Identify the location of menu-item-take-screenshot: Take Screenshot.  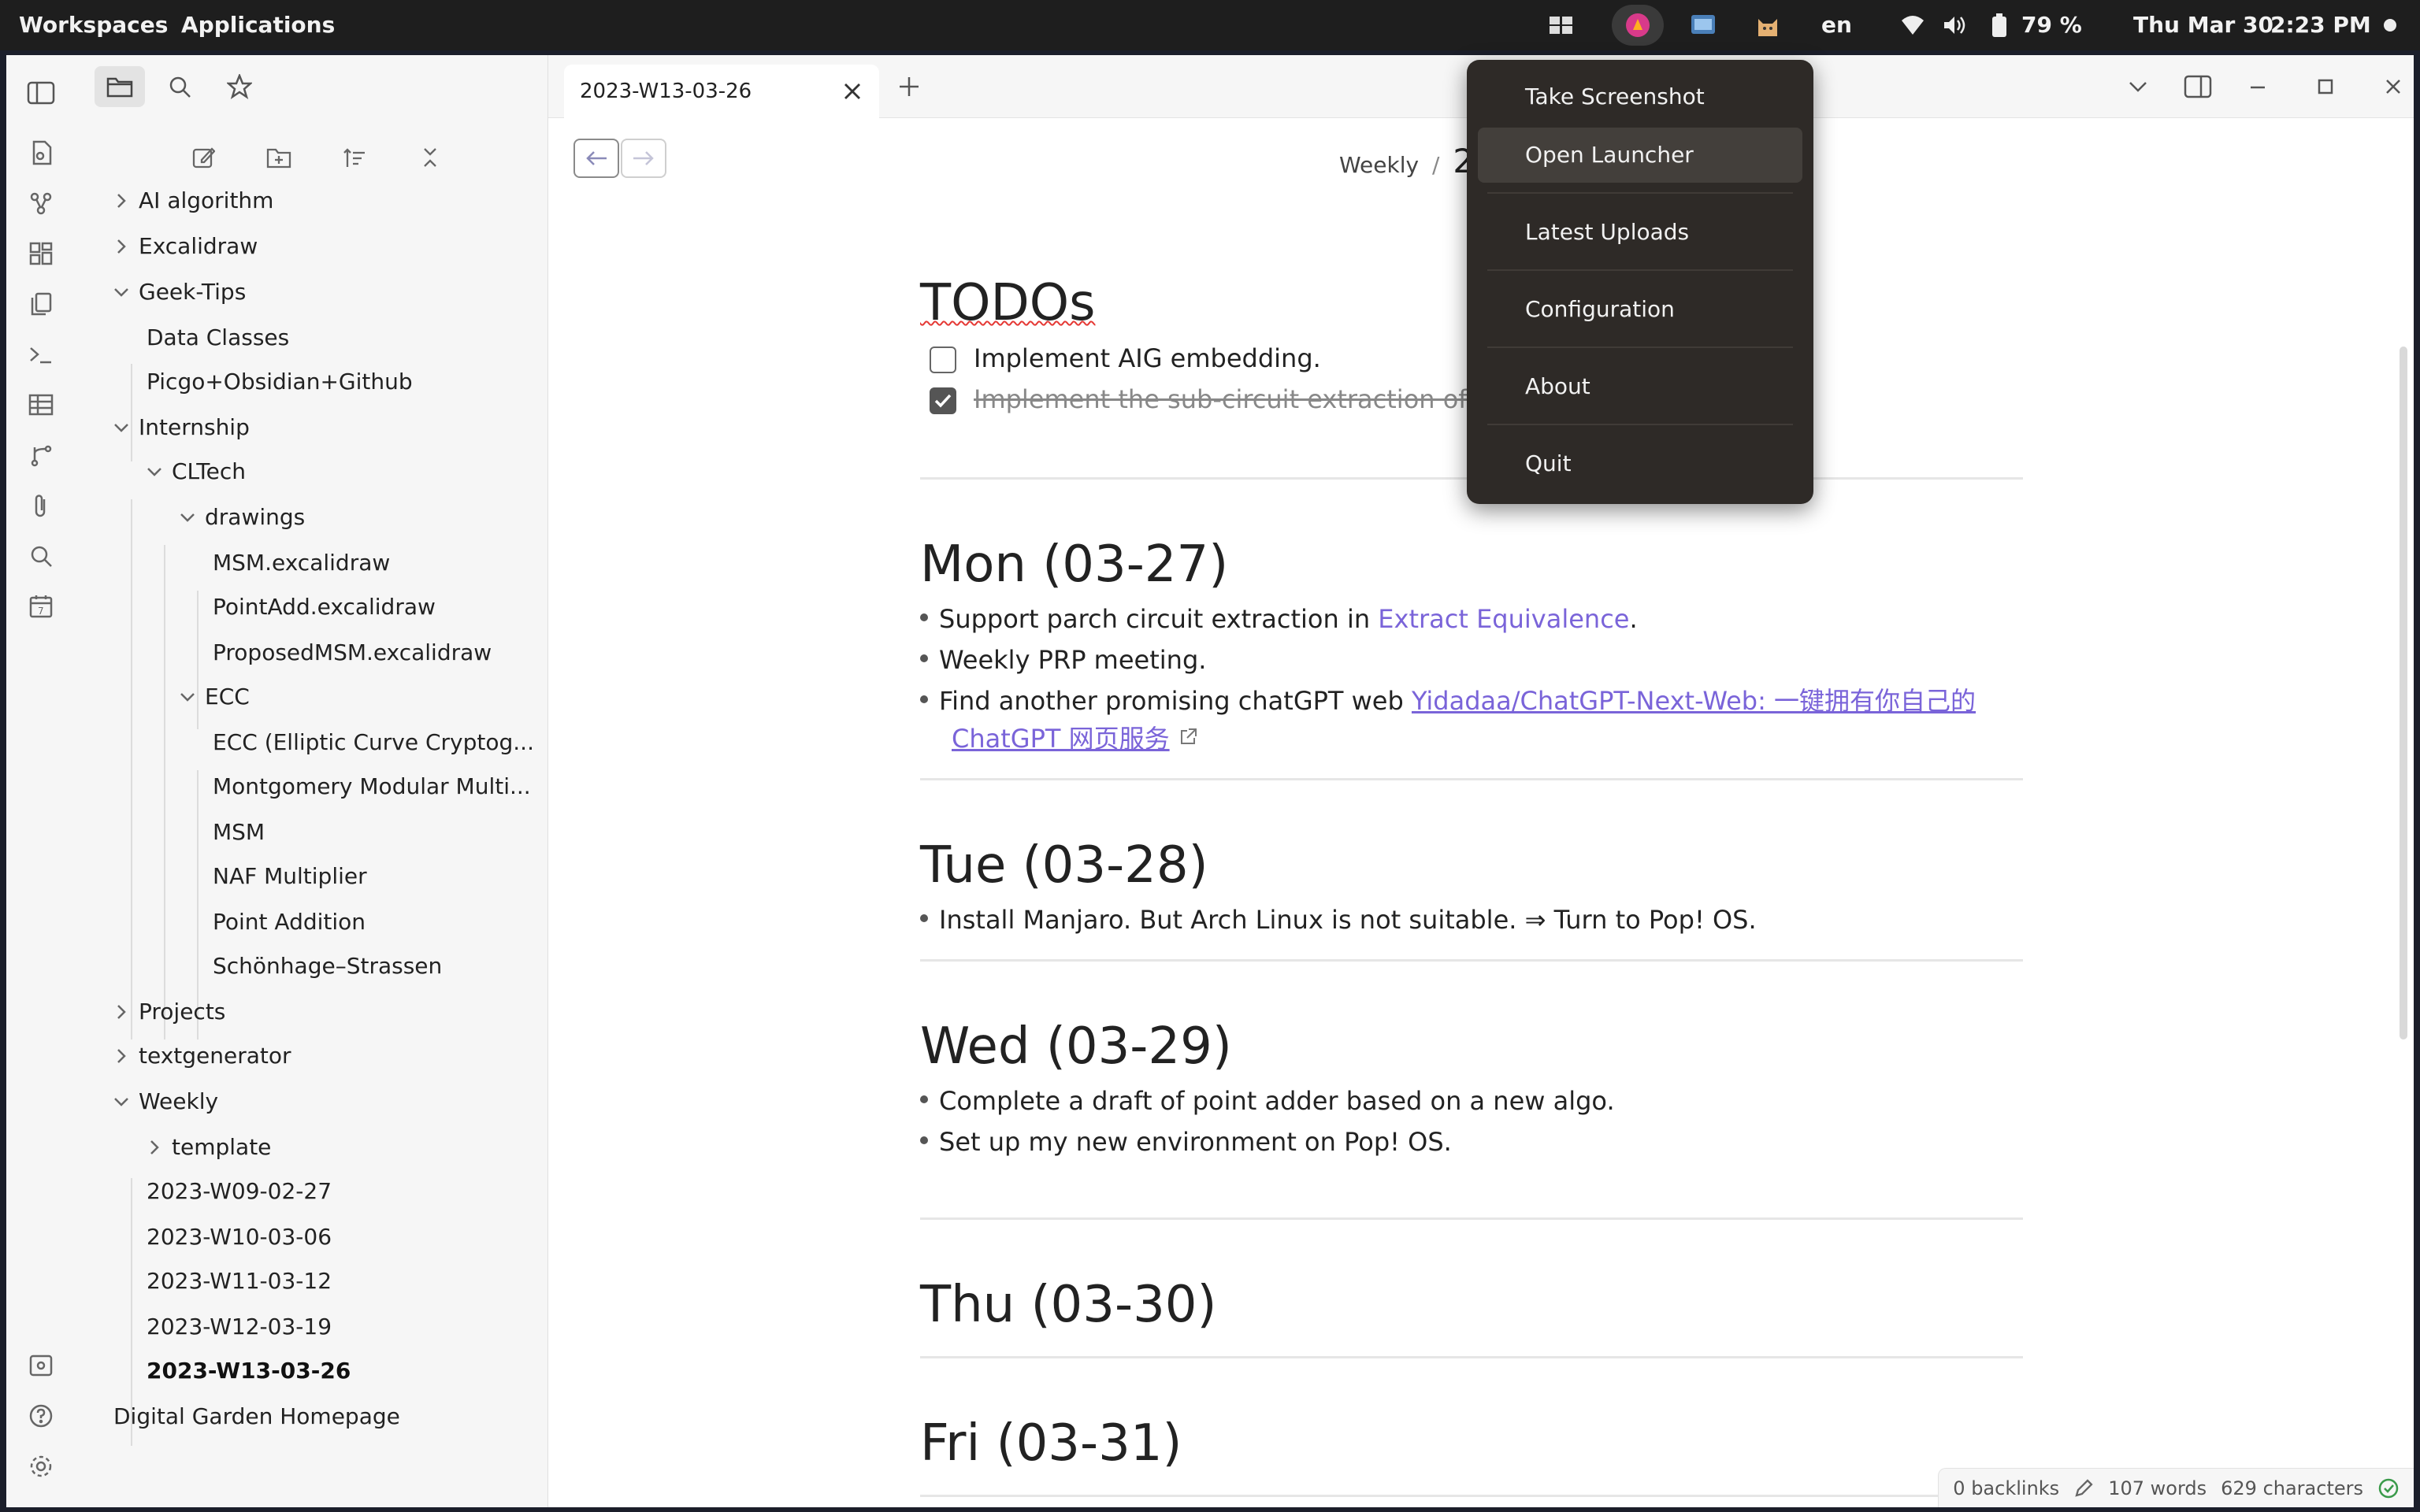
(1615, 96).